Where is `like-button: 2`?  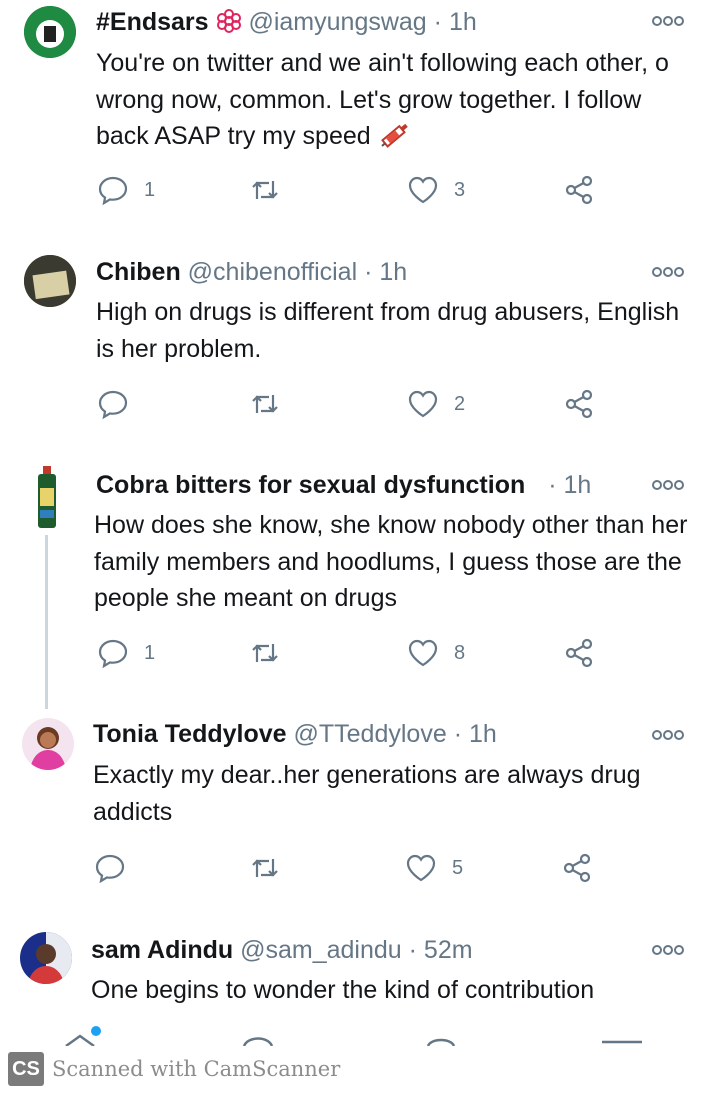 like-button: 2 is located at coordinates (435, 404).